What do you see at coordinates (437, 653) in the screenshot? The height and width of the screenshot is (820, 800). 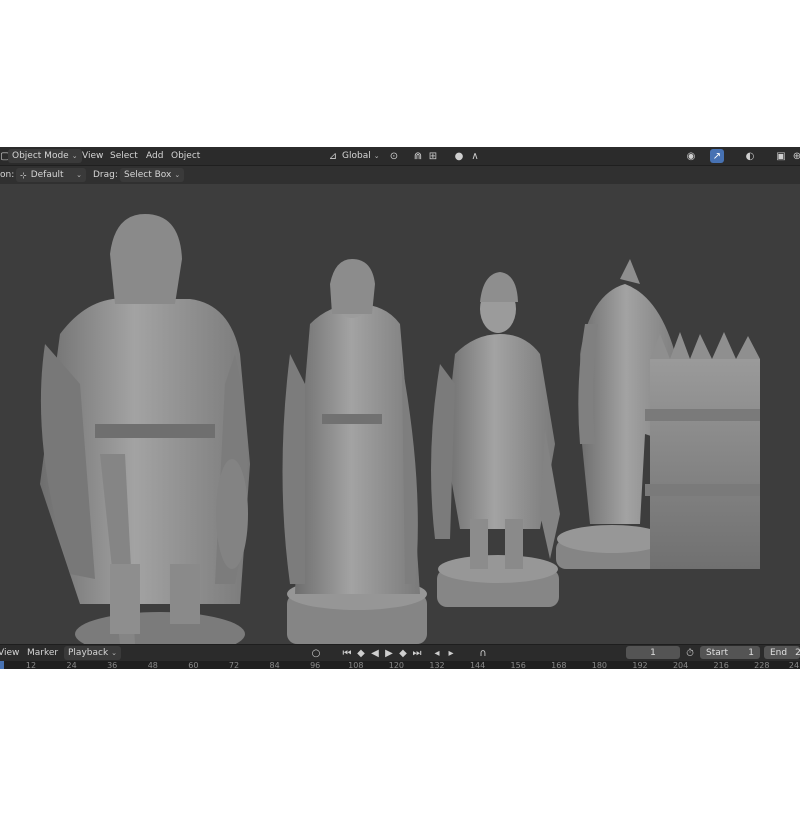 I see `previous-frame-icon: ◂` at bounding box center [437, 653].